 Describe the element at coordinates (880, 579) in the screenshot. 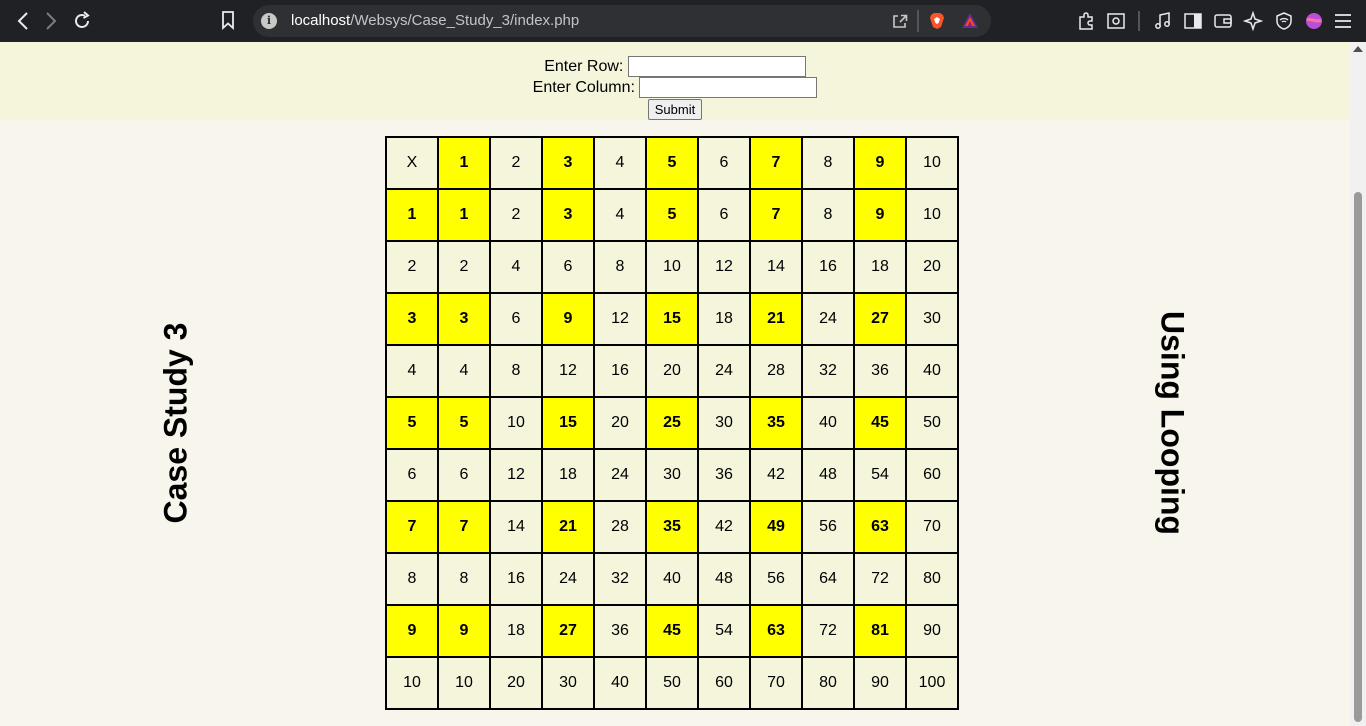

I see `table-cell: 72` at that location.